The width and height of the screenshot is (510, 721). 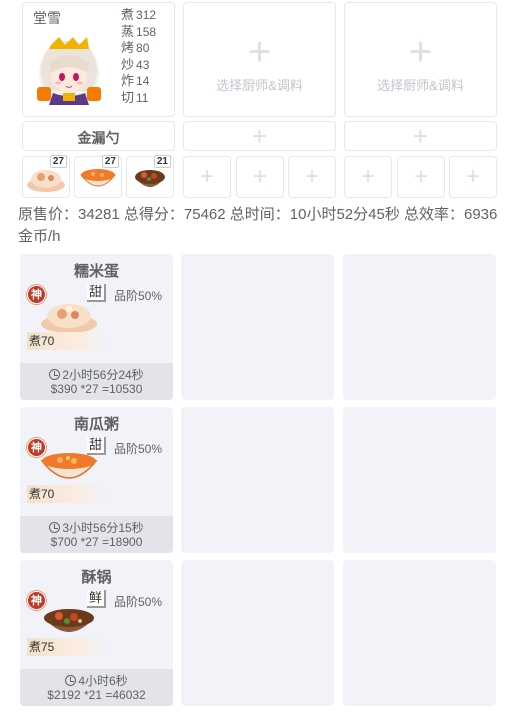 I want to click on chef-skills: 煮 312 蒸 158 烤 80 炒 43 炸 14 切 11, so click(x=138, y=57).